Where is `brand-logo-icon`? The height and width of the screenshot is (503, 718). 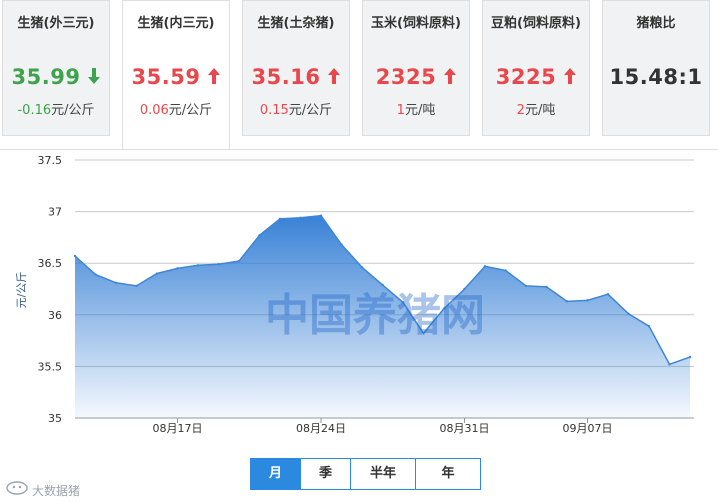
brand-logo-icon is located at coordinates (17, 488).